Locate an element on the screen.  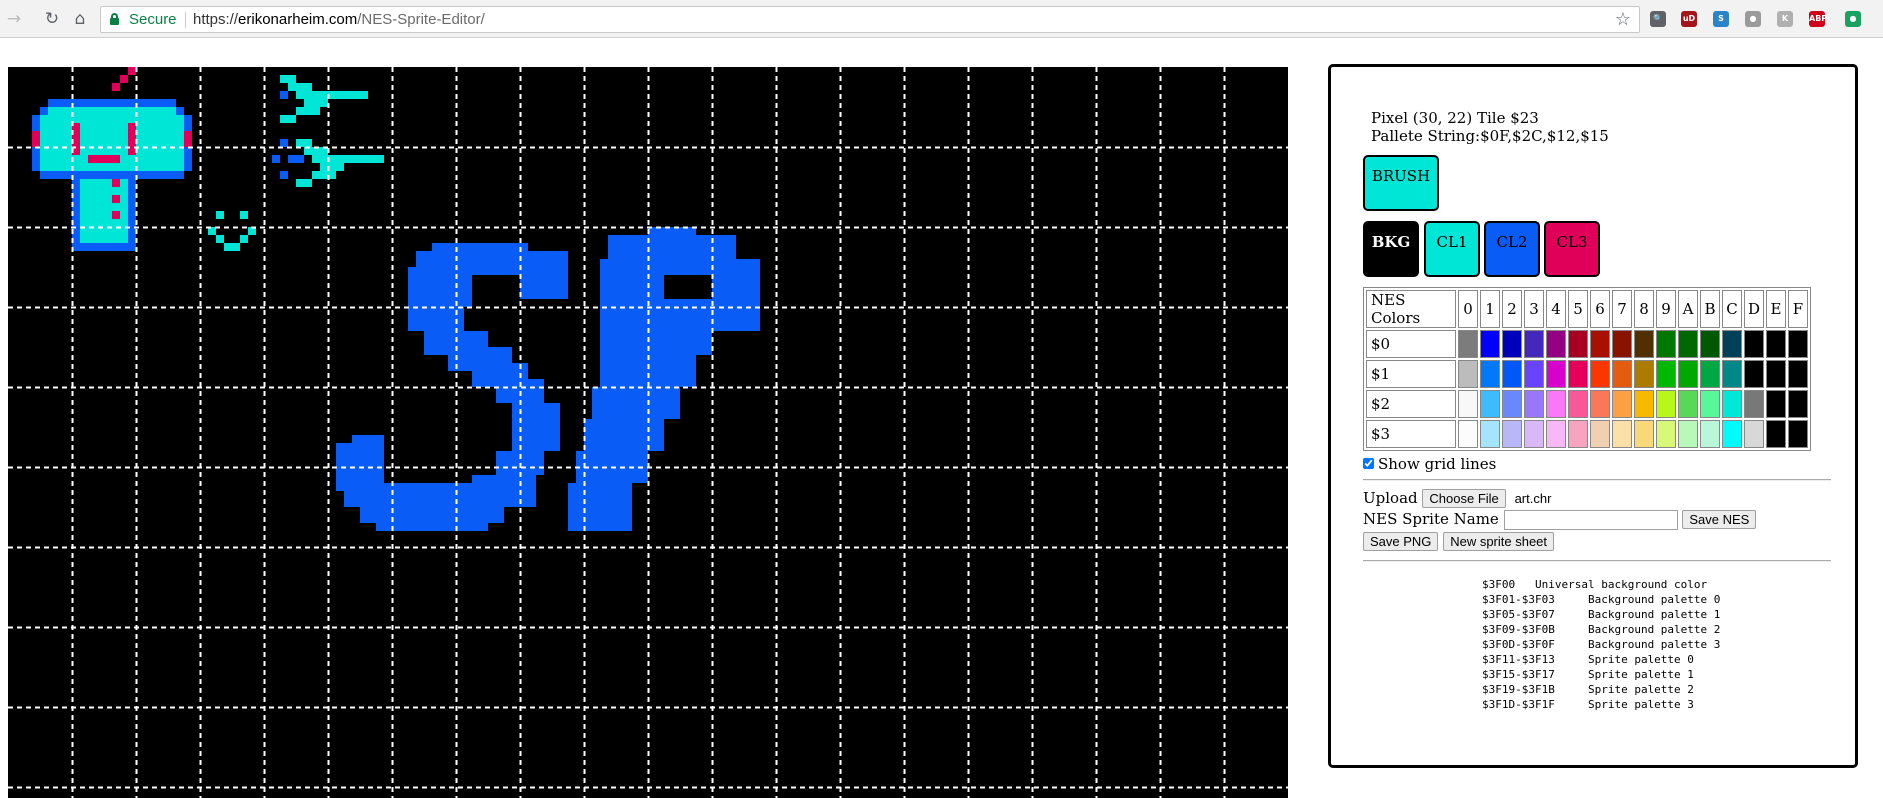
sprite-name-input is located at coordinates (1590, 520).